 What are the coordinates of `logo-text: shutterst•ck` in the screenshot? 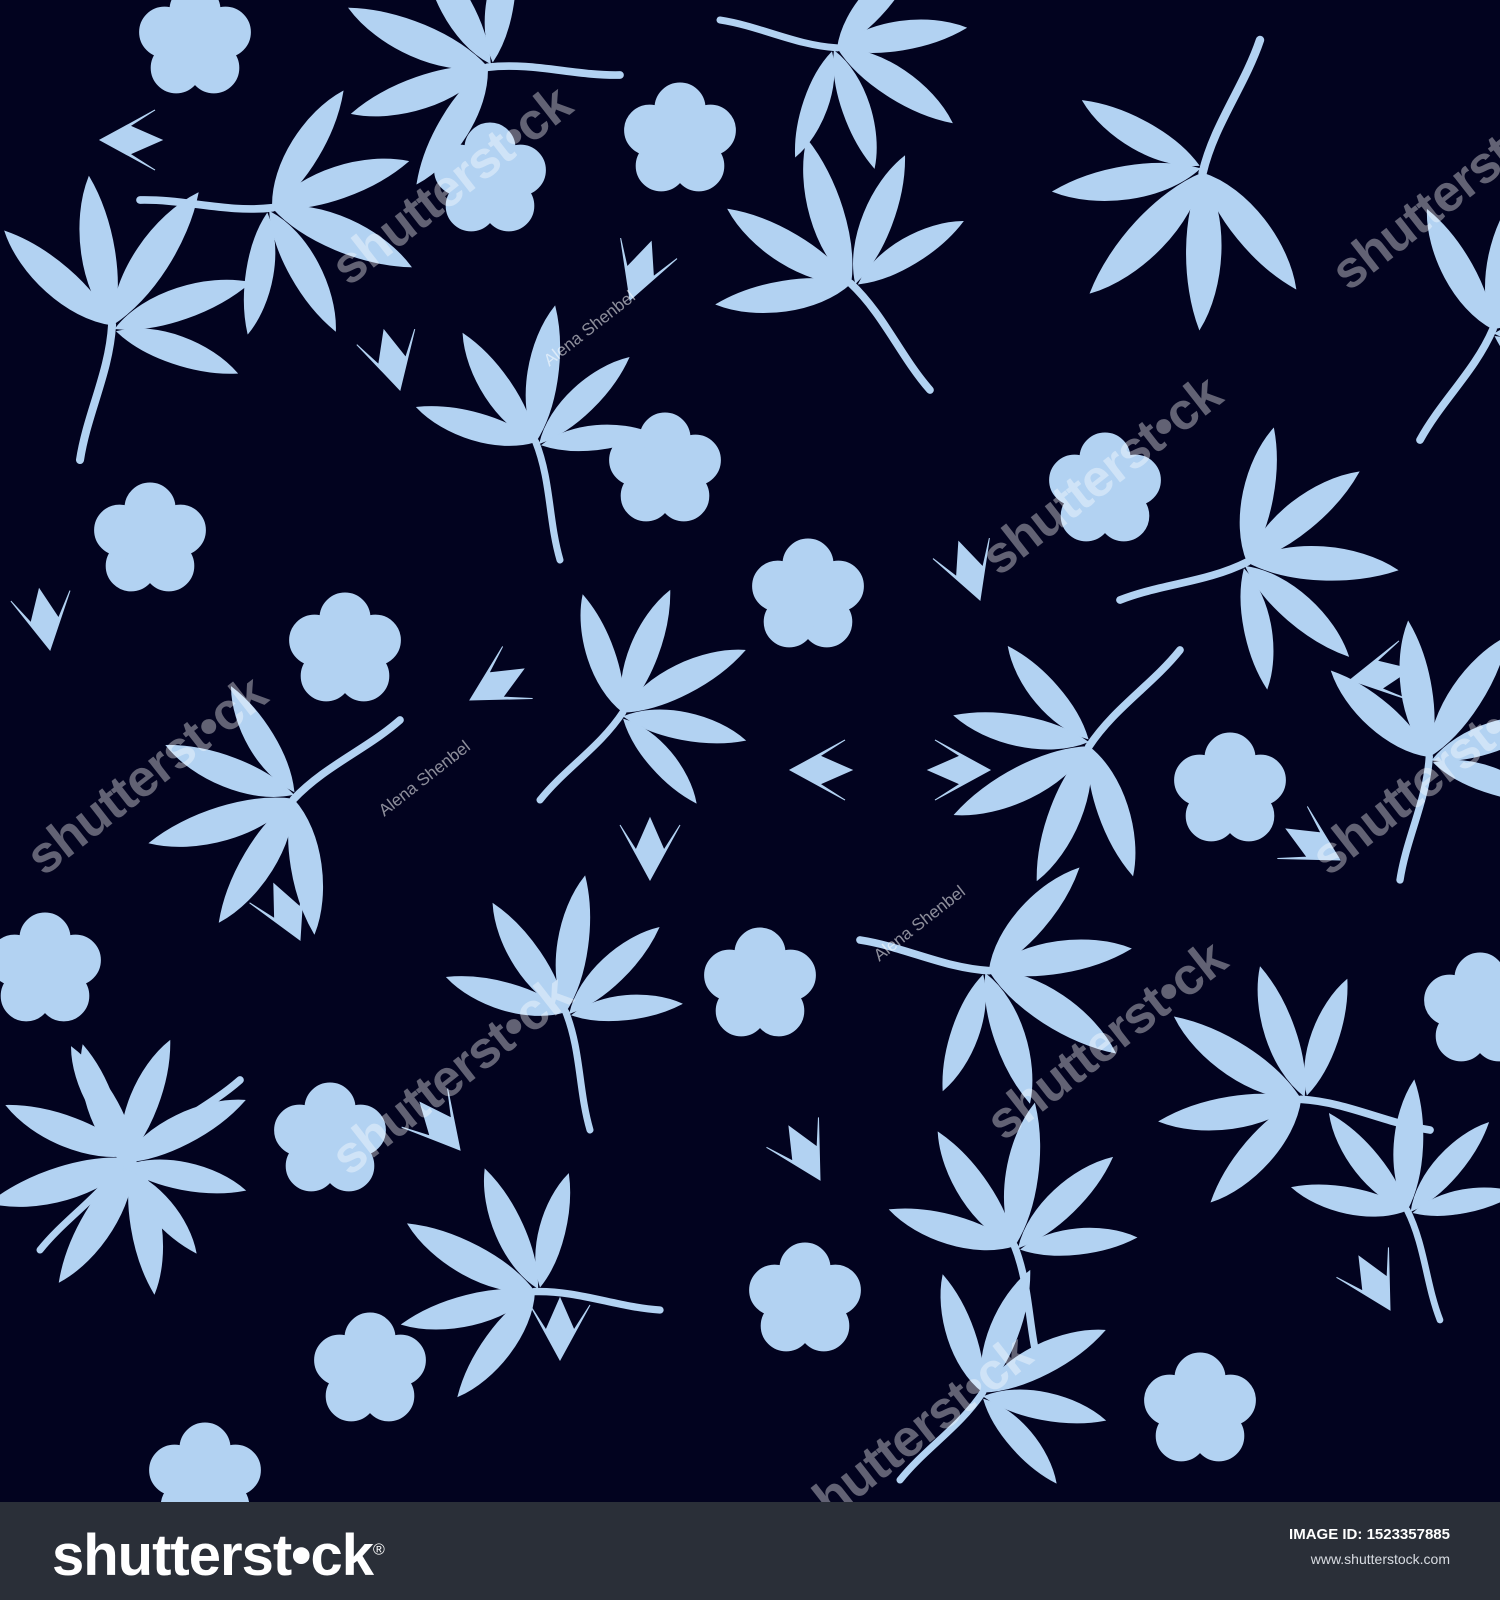 It's located at (213, 1555).